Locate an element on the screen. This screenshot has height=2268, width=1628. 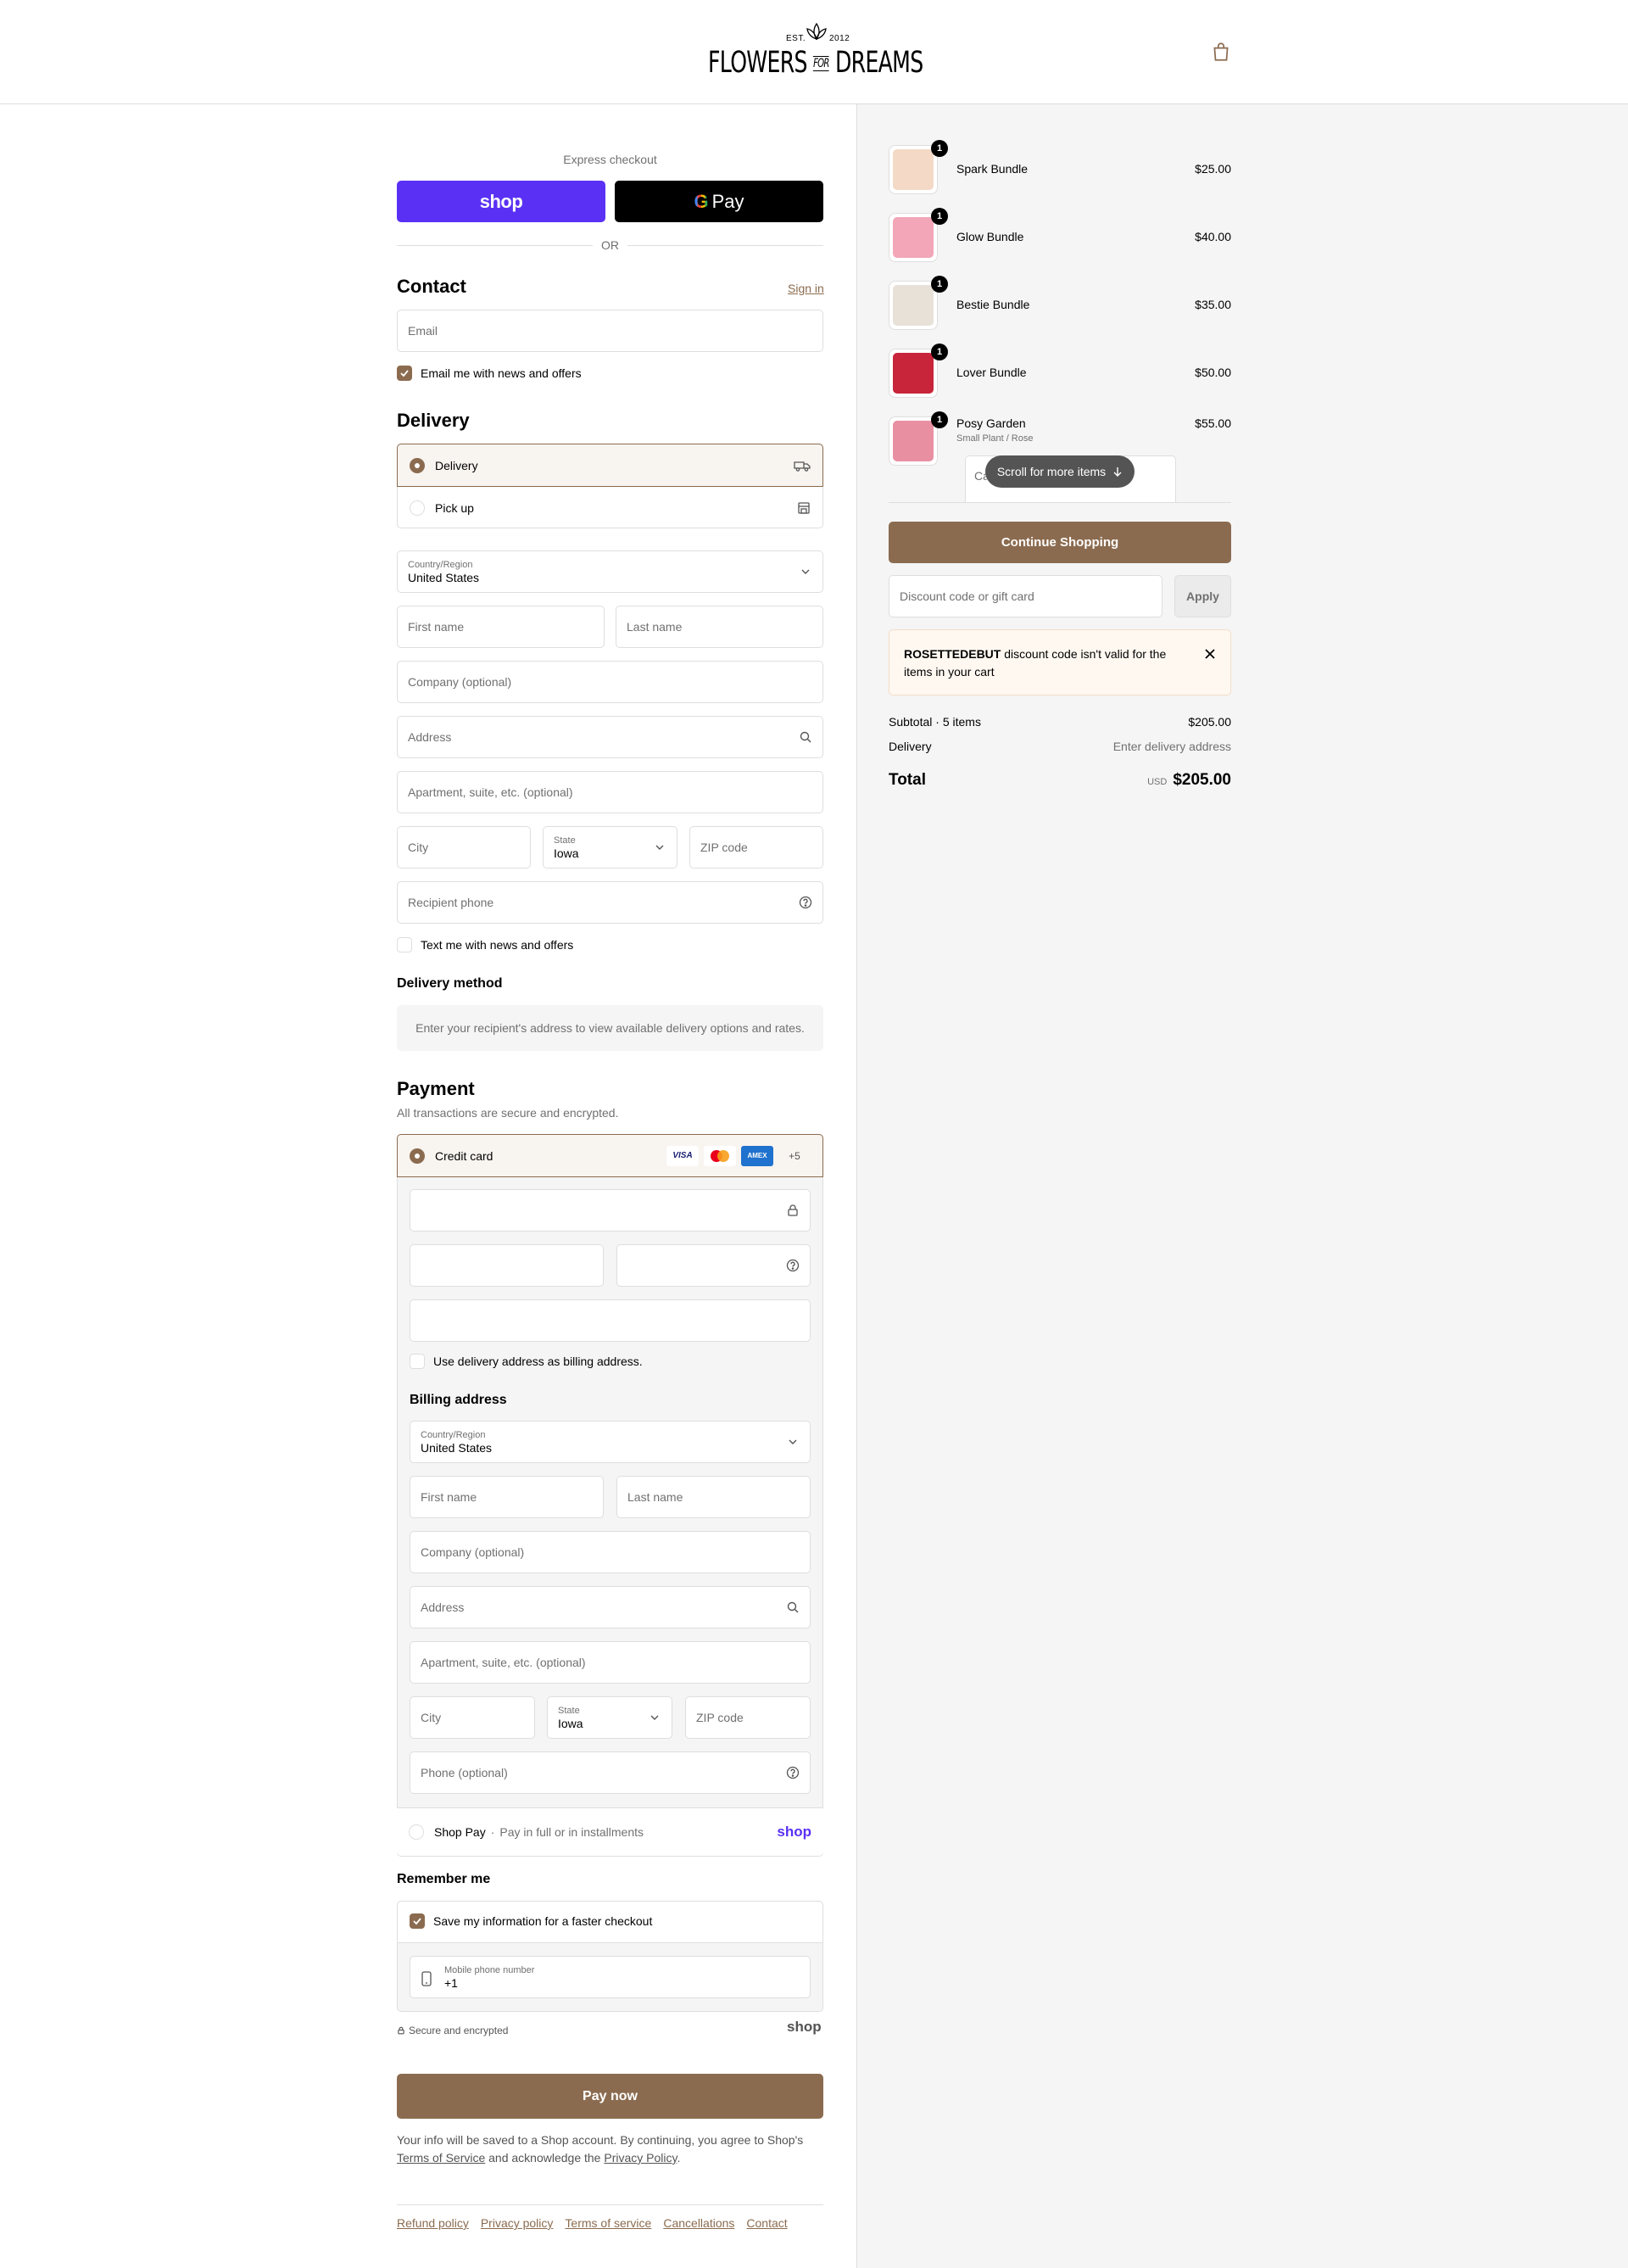
shopping-bag-icon is located at coordinates (1221, 52).